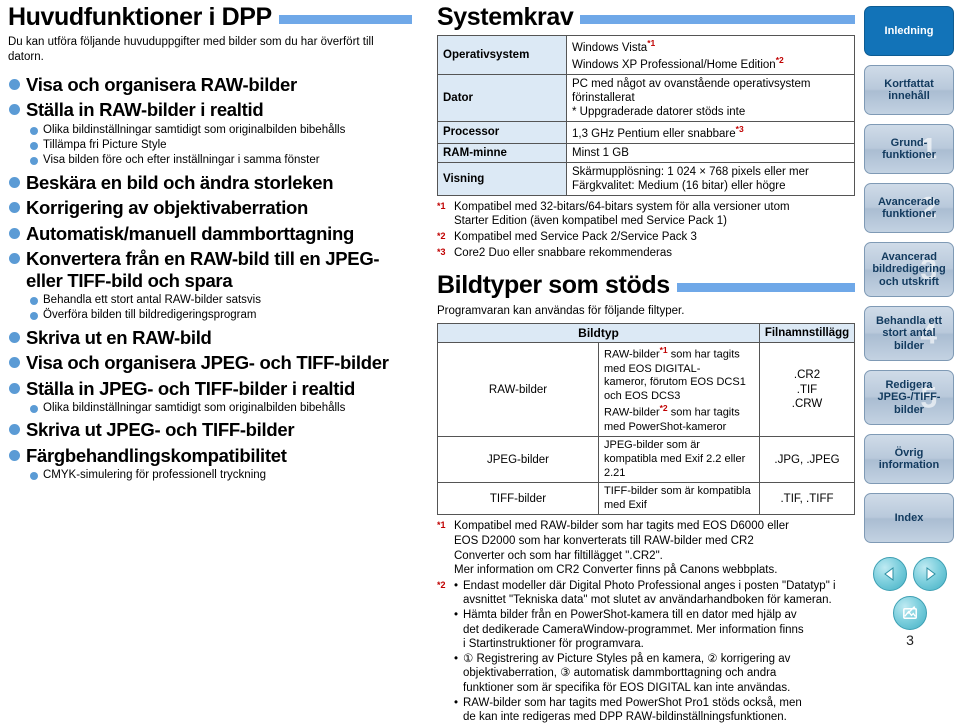 This screenshot has height=725, width=960. What do you see at coordinates (910, 613) in the screenshot?
I see `return-to-contents-button` at bounding box center [910, 613].